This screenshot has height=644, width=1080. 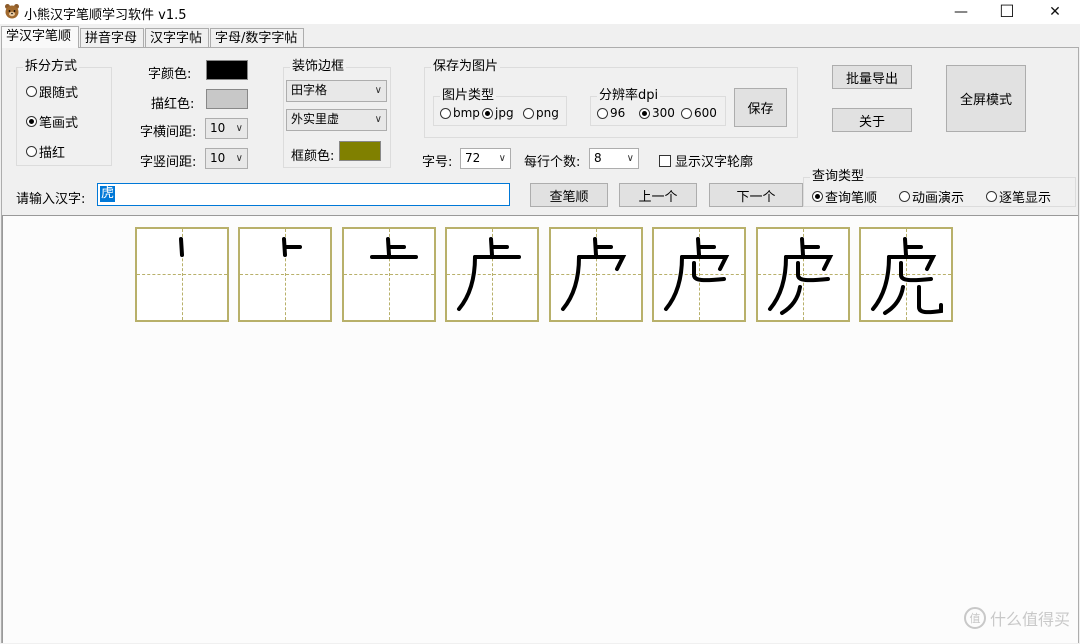 I want to click on radio-animation: 动画演示, so click(x=931, y=196).